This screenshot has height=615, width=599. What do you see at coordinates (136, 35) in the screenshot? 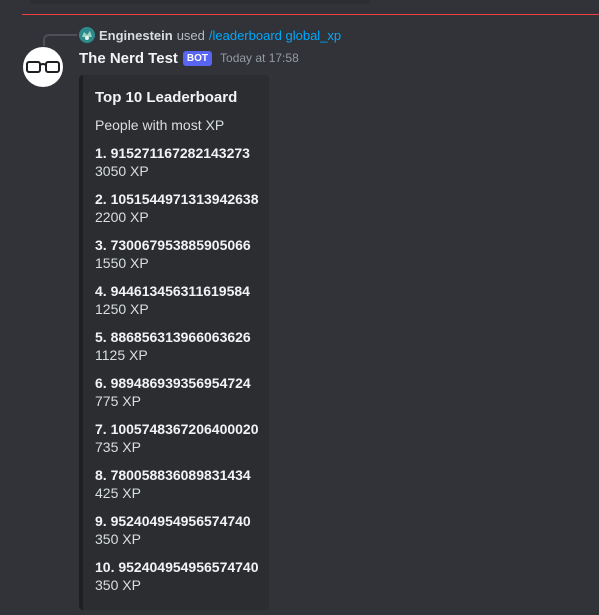
I see `interaction-username: Enginestein` at bounding box center [136, 35].